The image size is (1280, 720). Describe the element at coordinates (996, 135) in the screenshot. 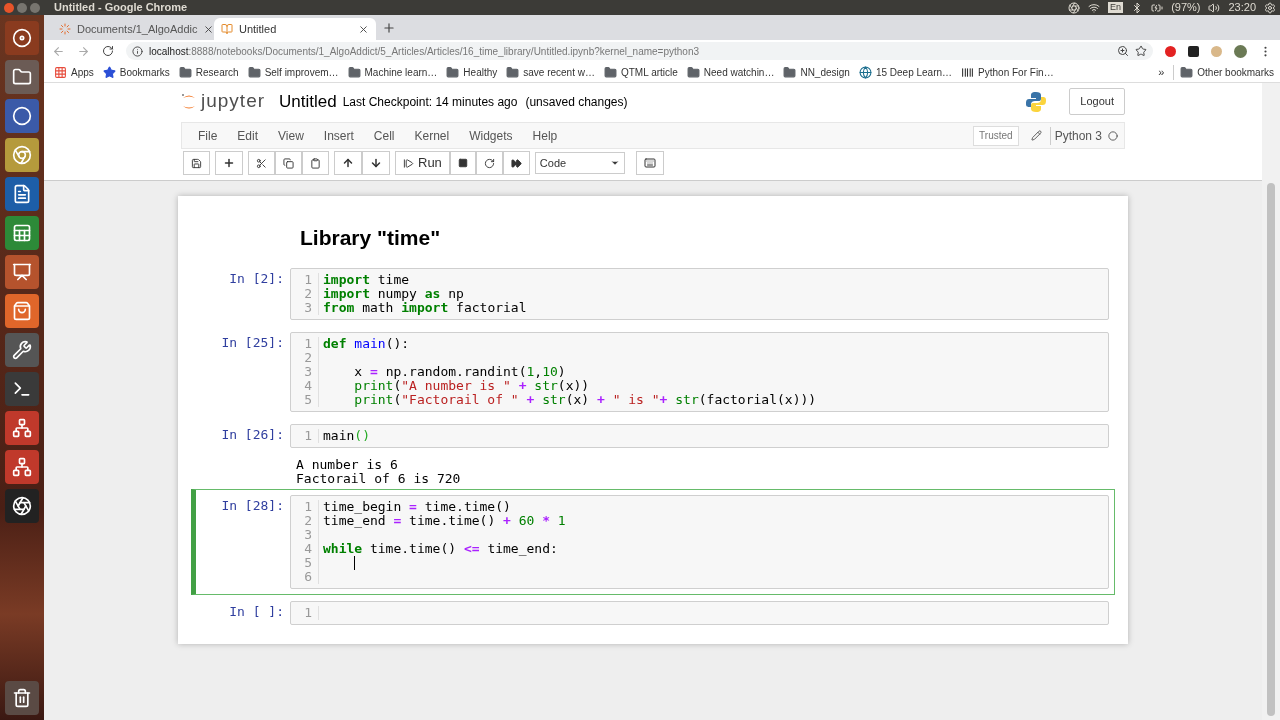

I see `trusted-badge: Trusted` at that location.